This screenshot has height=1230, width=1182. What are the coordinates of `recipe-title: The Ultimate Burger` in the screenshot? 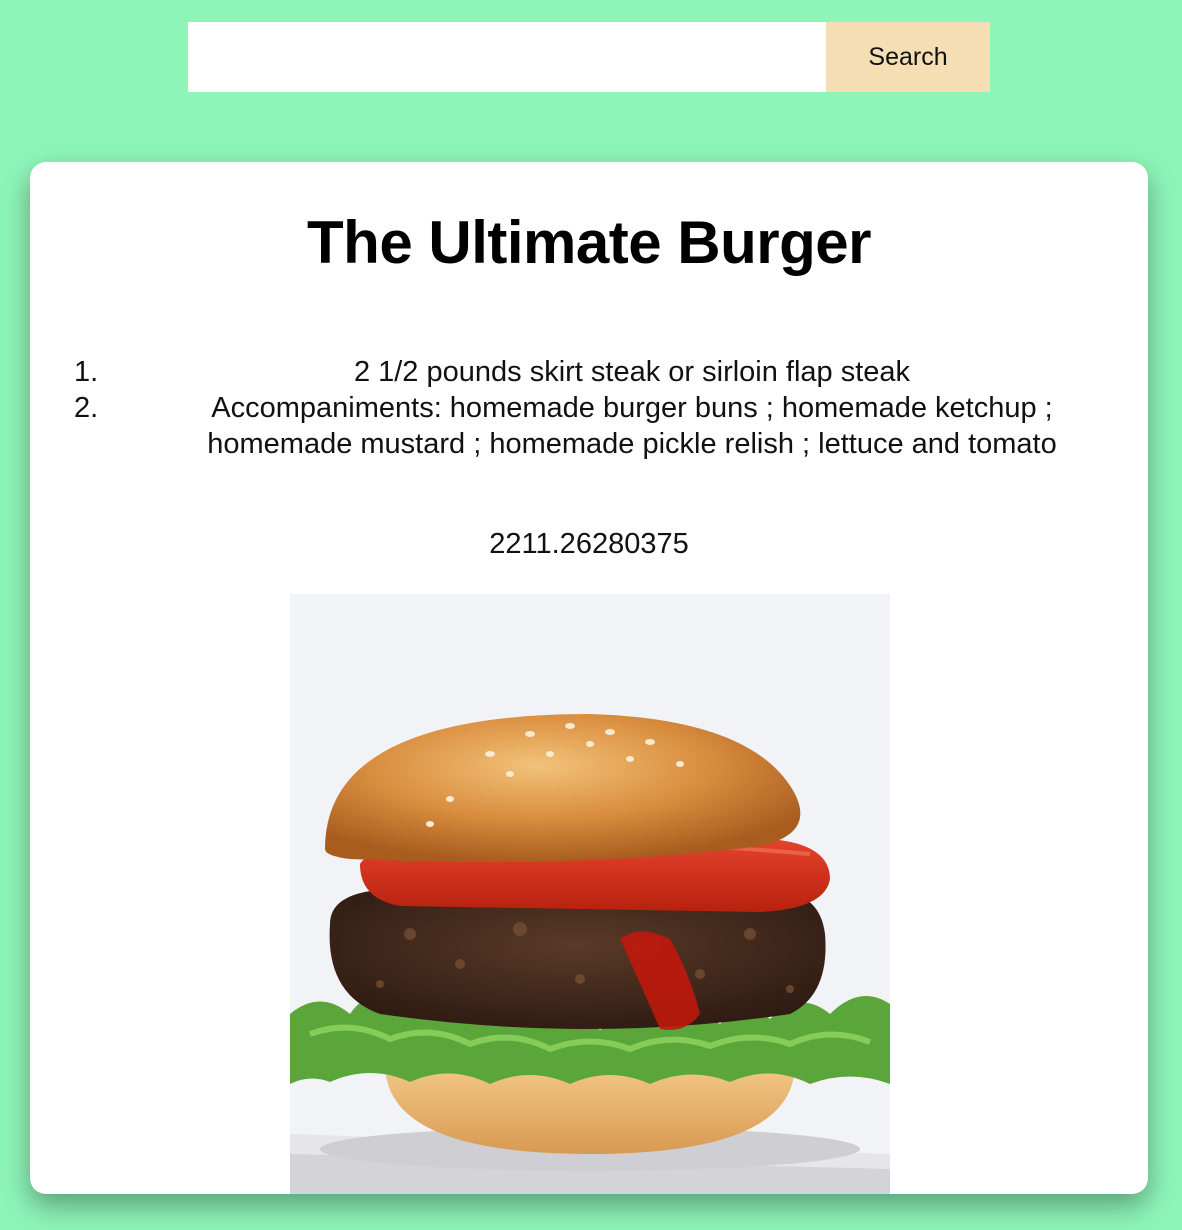 It's located at (589, 242).